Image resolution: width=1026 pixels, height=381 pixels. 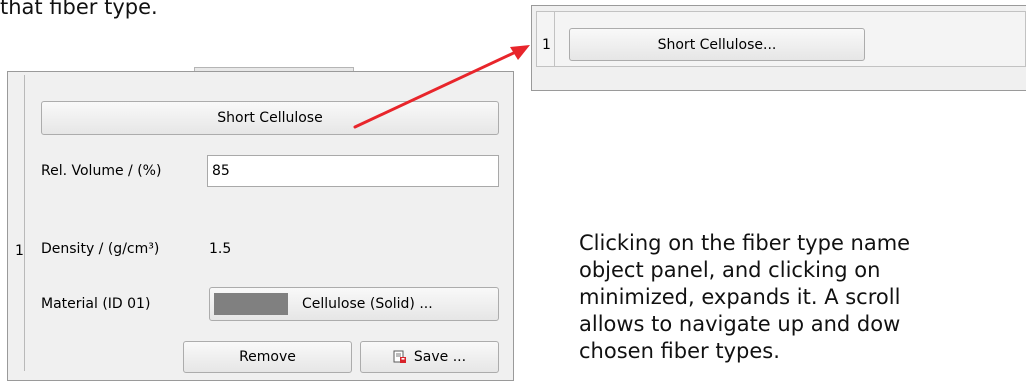 I want to click on paragraph-line: Clicking on the fiber type name, so click(x=745, y=243).